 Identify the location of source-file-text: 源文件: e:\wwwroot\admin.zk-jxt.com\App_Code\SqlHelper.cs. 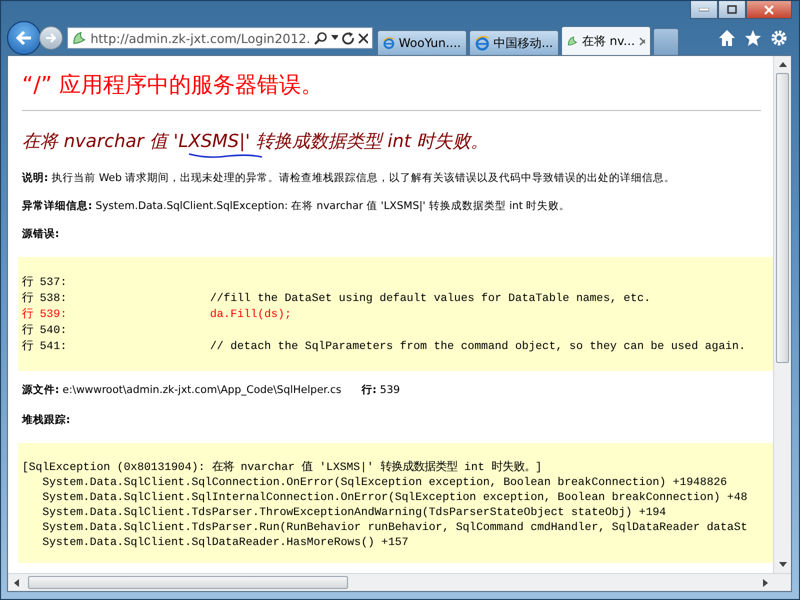
(182, 390).